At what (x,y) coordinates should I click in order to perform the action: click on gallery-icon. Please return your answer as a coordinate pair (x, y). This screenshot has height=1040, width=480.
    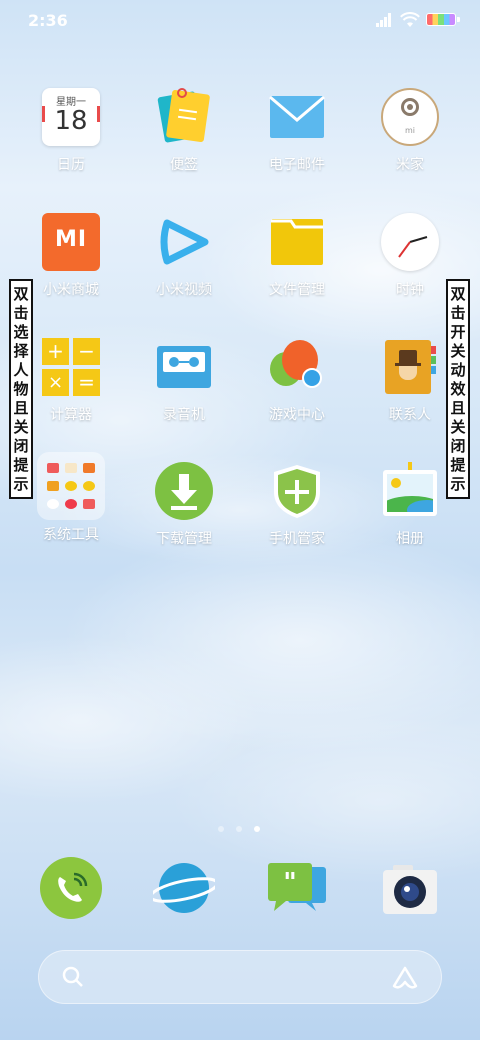
    Looking at the image, I should click on (410, 491).